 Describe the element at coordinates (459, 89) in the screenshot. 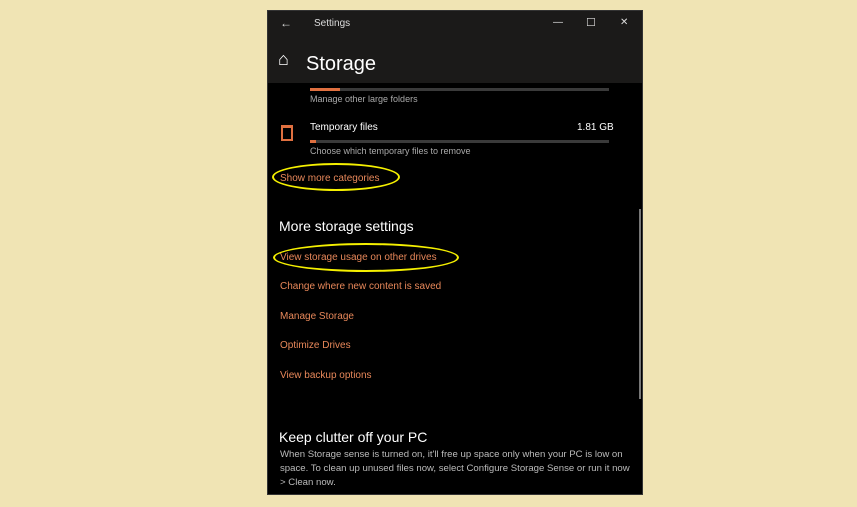

I see `other-usage-bar` at that location.